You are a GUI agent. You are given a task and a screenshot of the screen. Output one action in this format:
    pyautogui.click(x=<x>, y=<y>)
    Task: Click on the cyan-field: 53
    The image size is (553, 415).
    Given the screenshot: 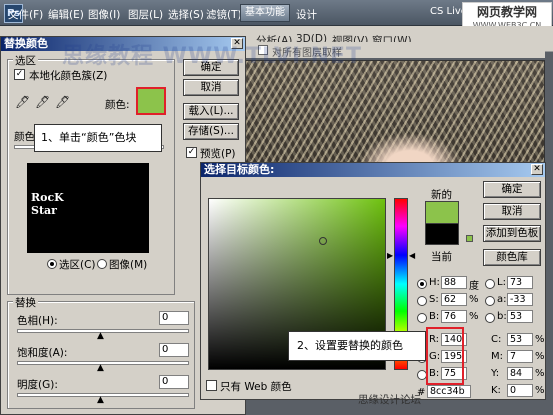 What is the action you would take?
    pyautogui.click(x=520, y=339)
    